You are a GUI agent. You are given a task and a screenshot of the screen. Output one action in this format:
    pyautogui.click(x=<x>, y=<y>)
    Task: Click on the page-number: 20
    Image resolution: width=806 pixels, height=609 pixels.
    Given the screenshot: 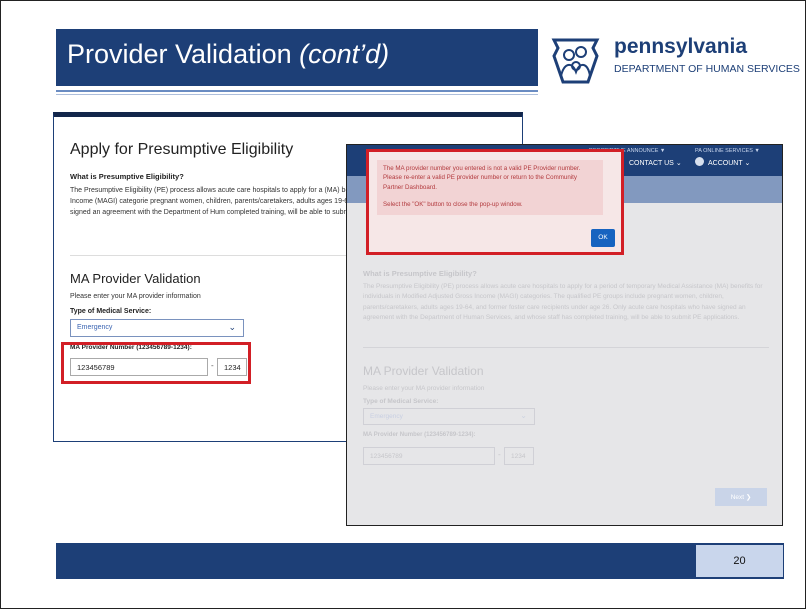 What is the action you would take?
    pyautogui.click(x=739, y=561)
    